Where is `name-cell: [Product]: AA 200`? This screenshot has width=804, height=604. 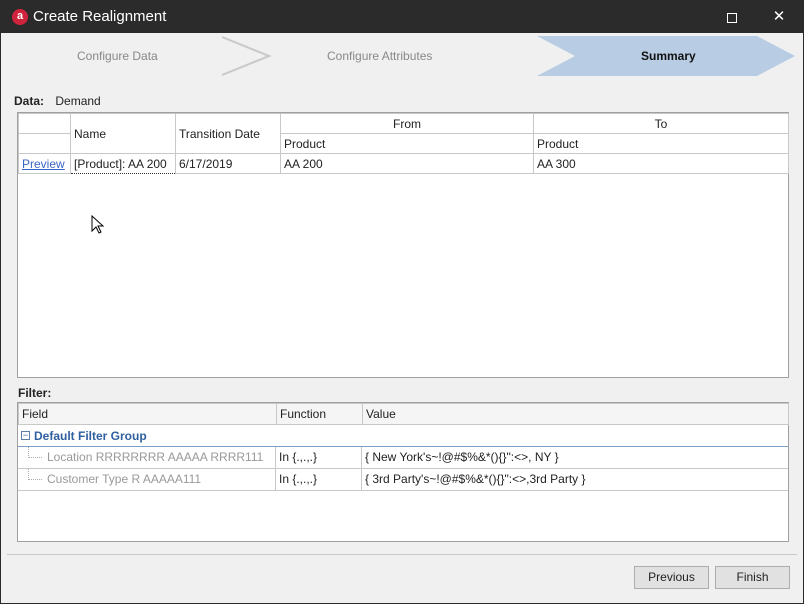 name-cell: [Product]: AA 200 is located at coordinates (123, 163).